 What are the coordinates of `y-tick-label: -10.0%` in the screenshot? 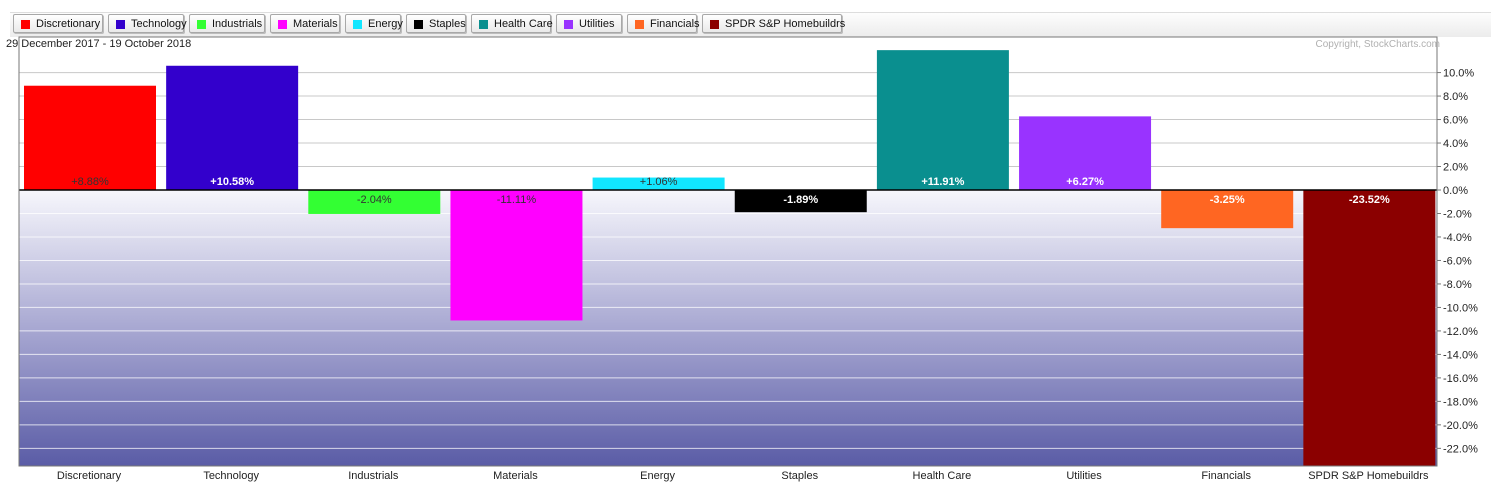 It's located at (1460, 308).